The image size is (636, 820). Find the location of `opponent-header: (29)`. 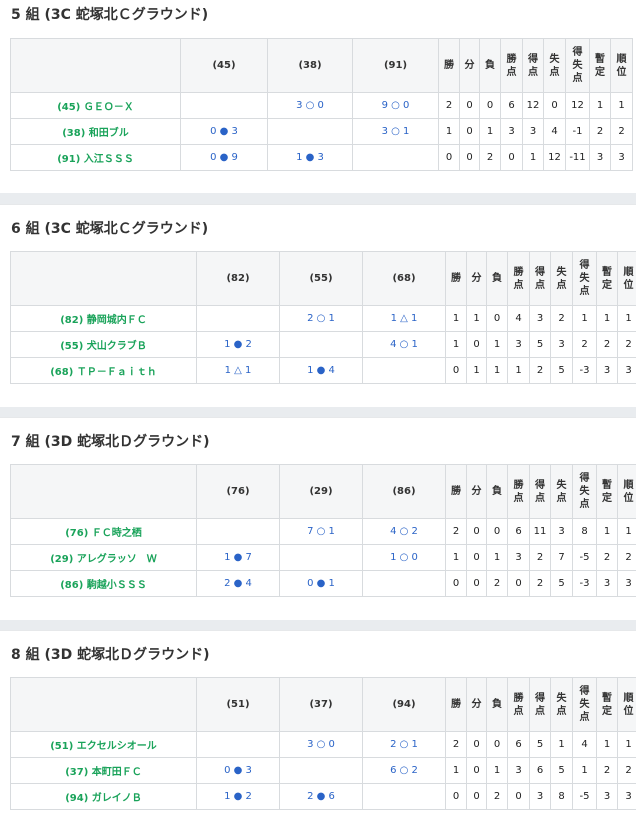

opponent-header: (29) is located at coordinates (321, 491).